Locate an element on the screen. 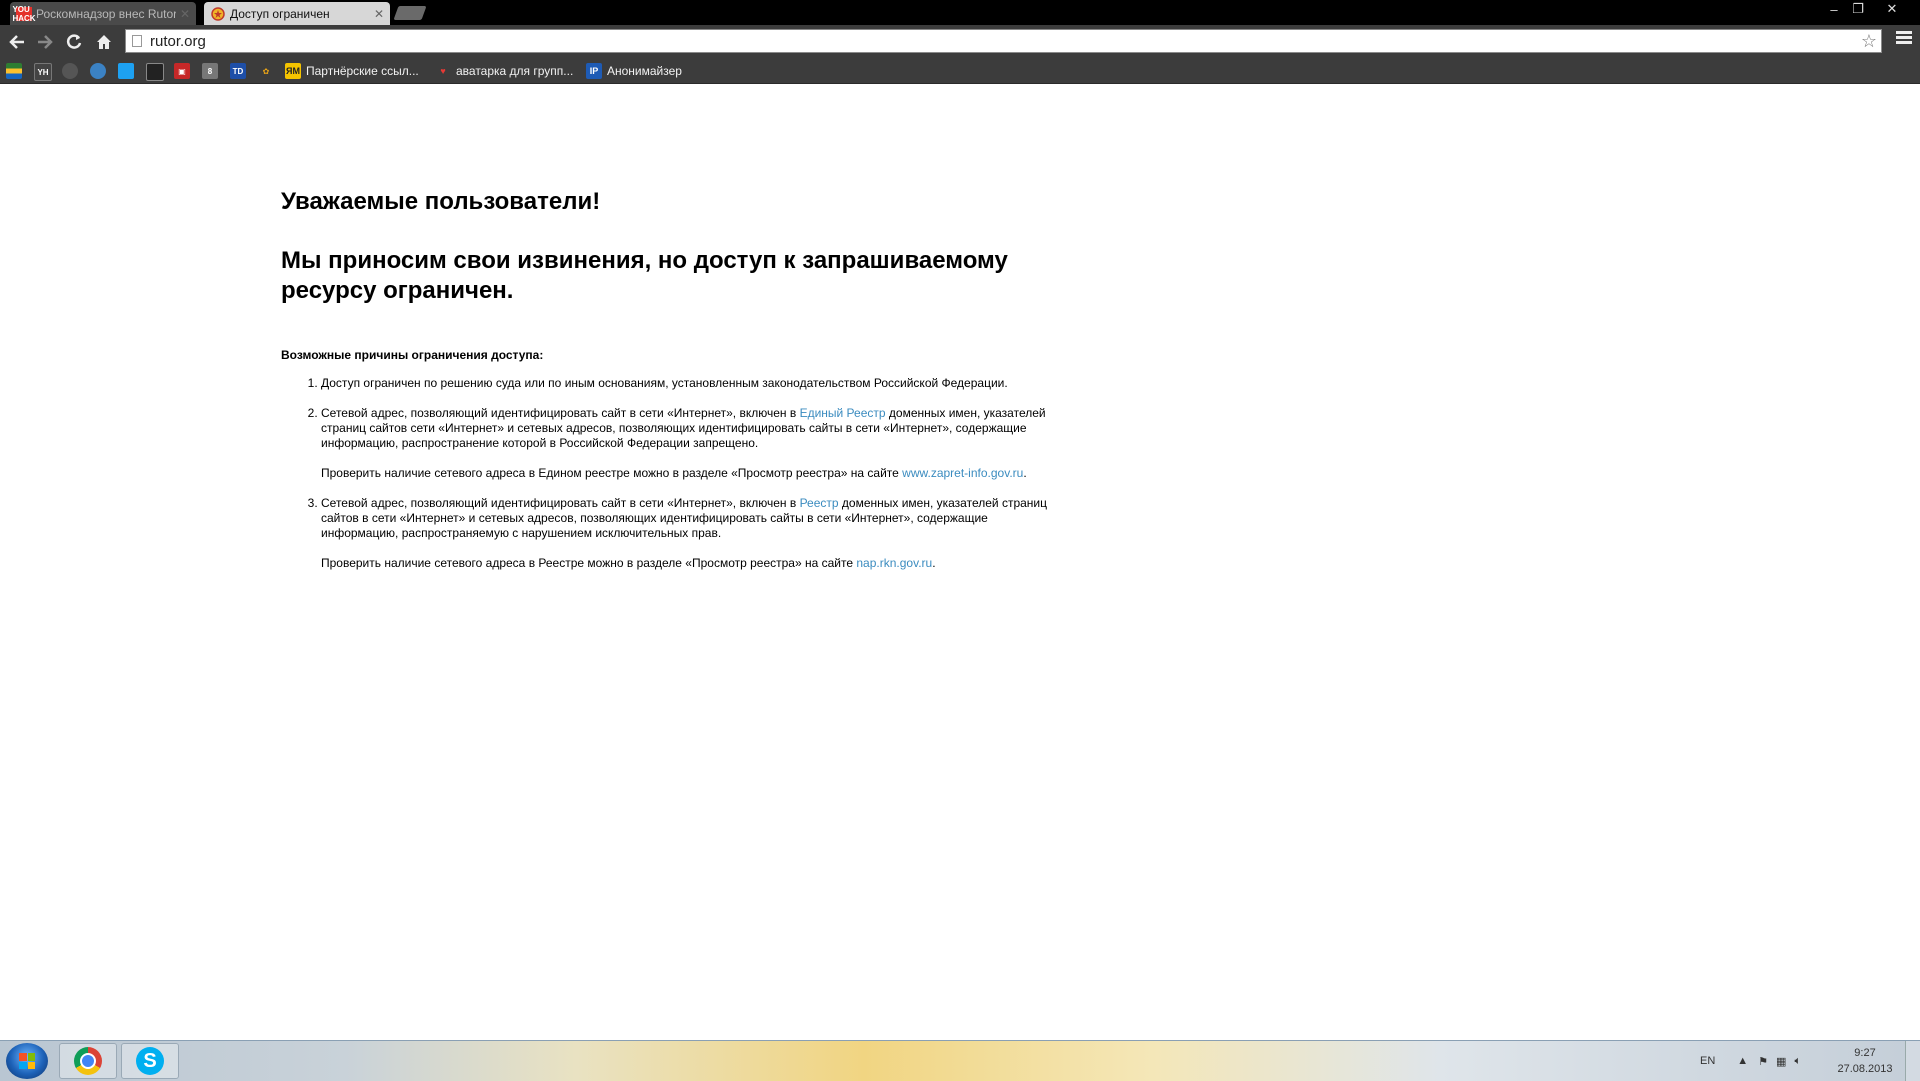 The width and height of the screenshot is (1920, 1081). start-button is located at coordinates (27, 1061).